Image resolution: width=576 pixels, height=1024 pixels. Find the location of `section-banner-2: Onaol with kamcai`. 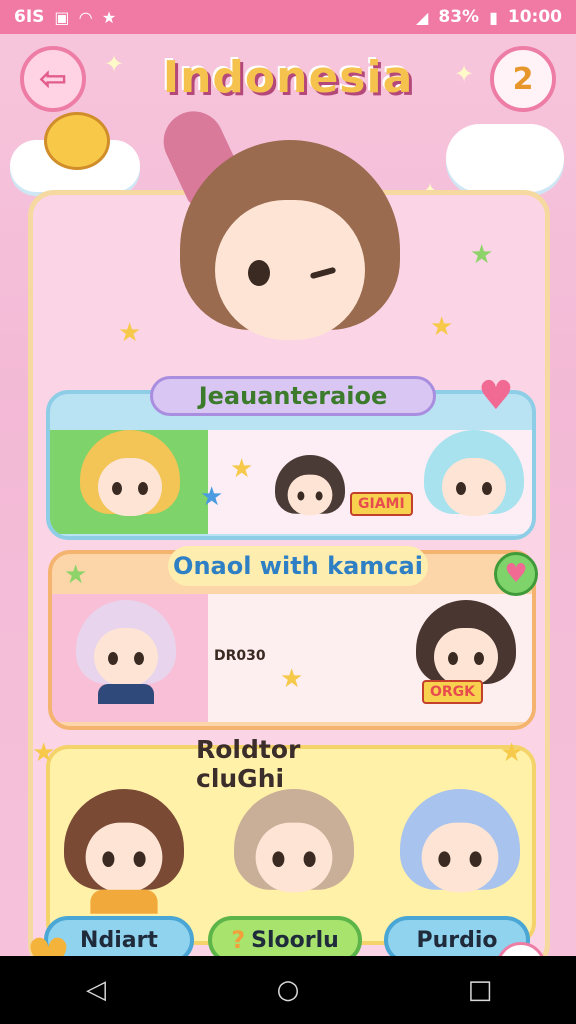

section-banner-2: Onaol with kamcai is located at coordinates (298, 566).